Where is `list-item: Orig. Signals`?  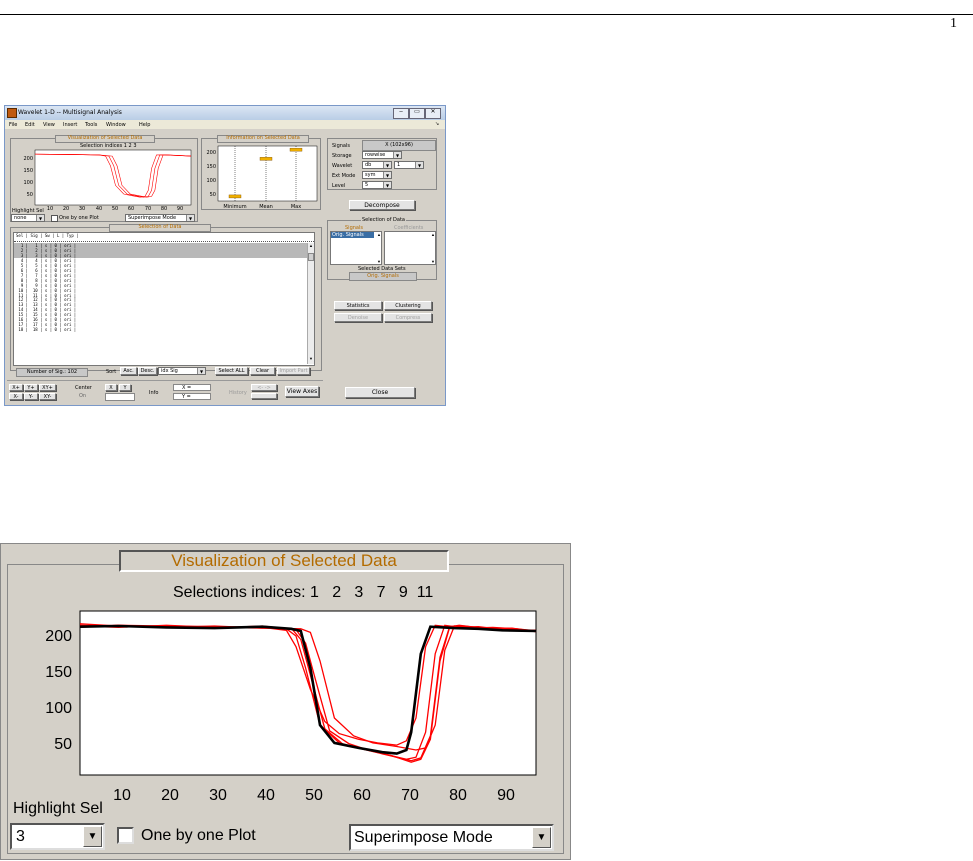 list-item: Orig. Signals is located at coordinates (352, 235).